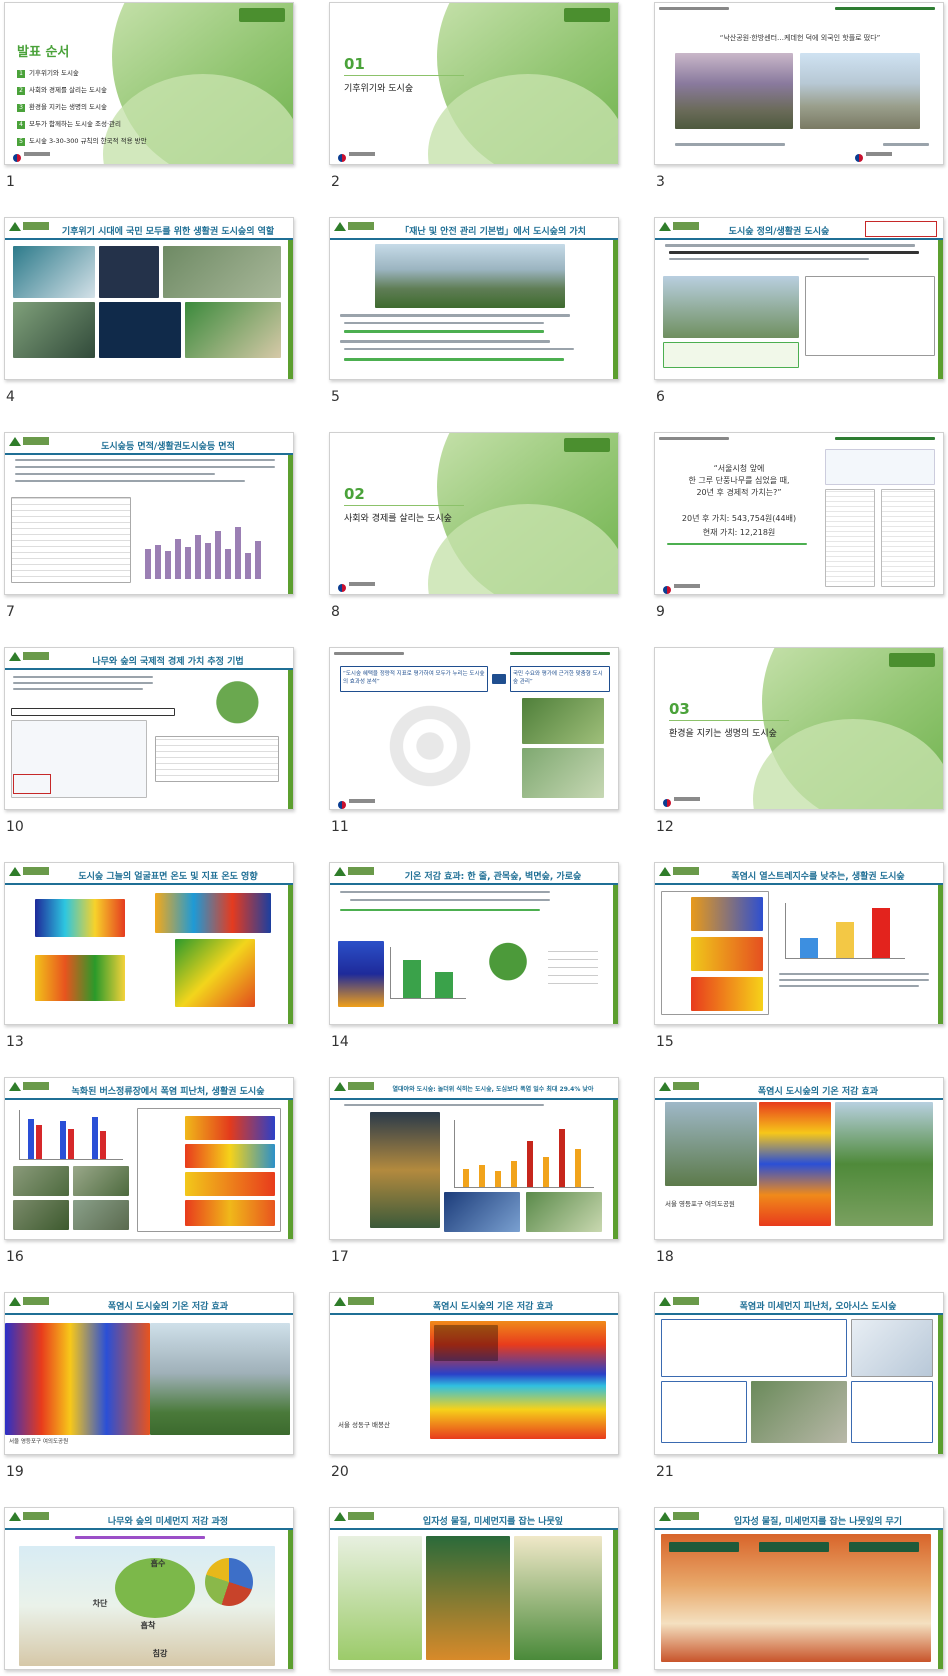 This screenshot has width=948, height=1676. What do you see at coordinates (335, 182) in the screenshot?
I see `slide-number: 2` at bounding box center [335, 182].